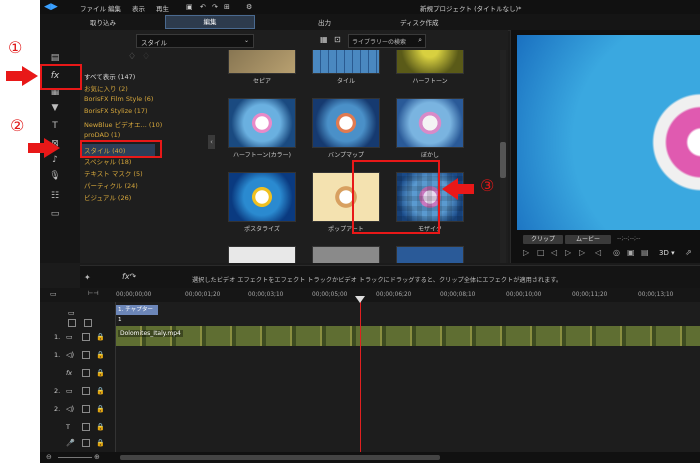  I want to click on fit-icon: ⊞, so click(227, 7).